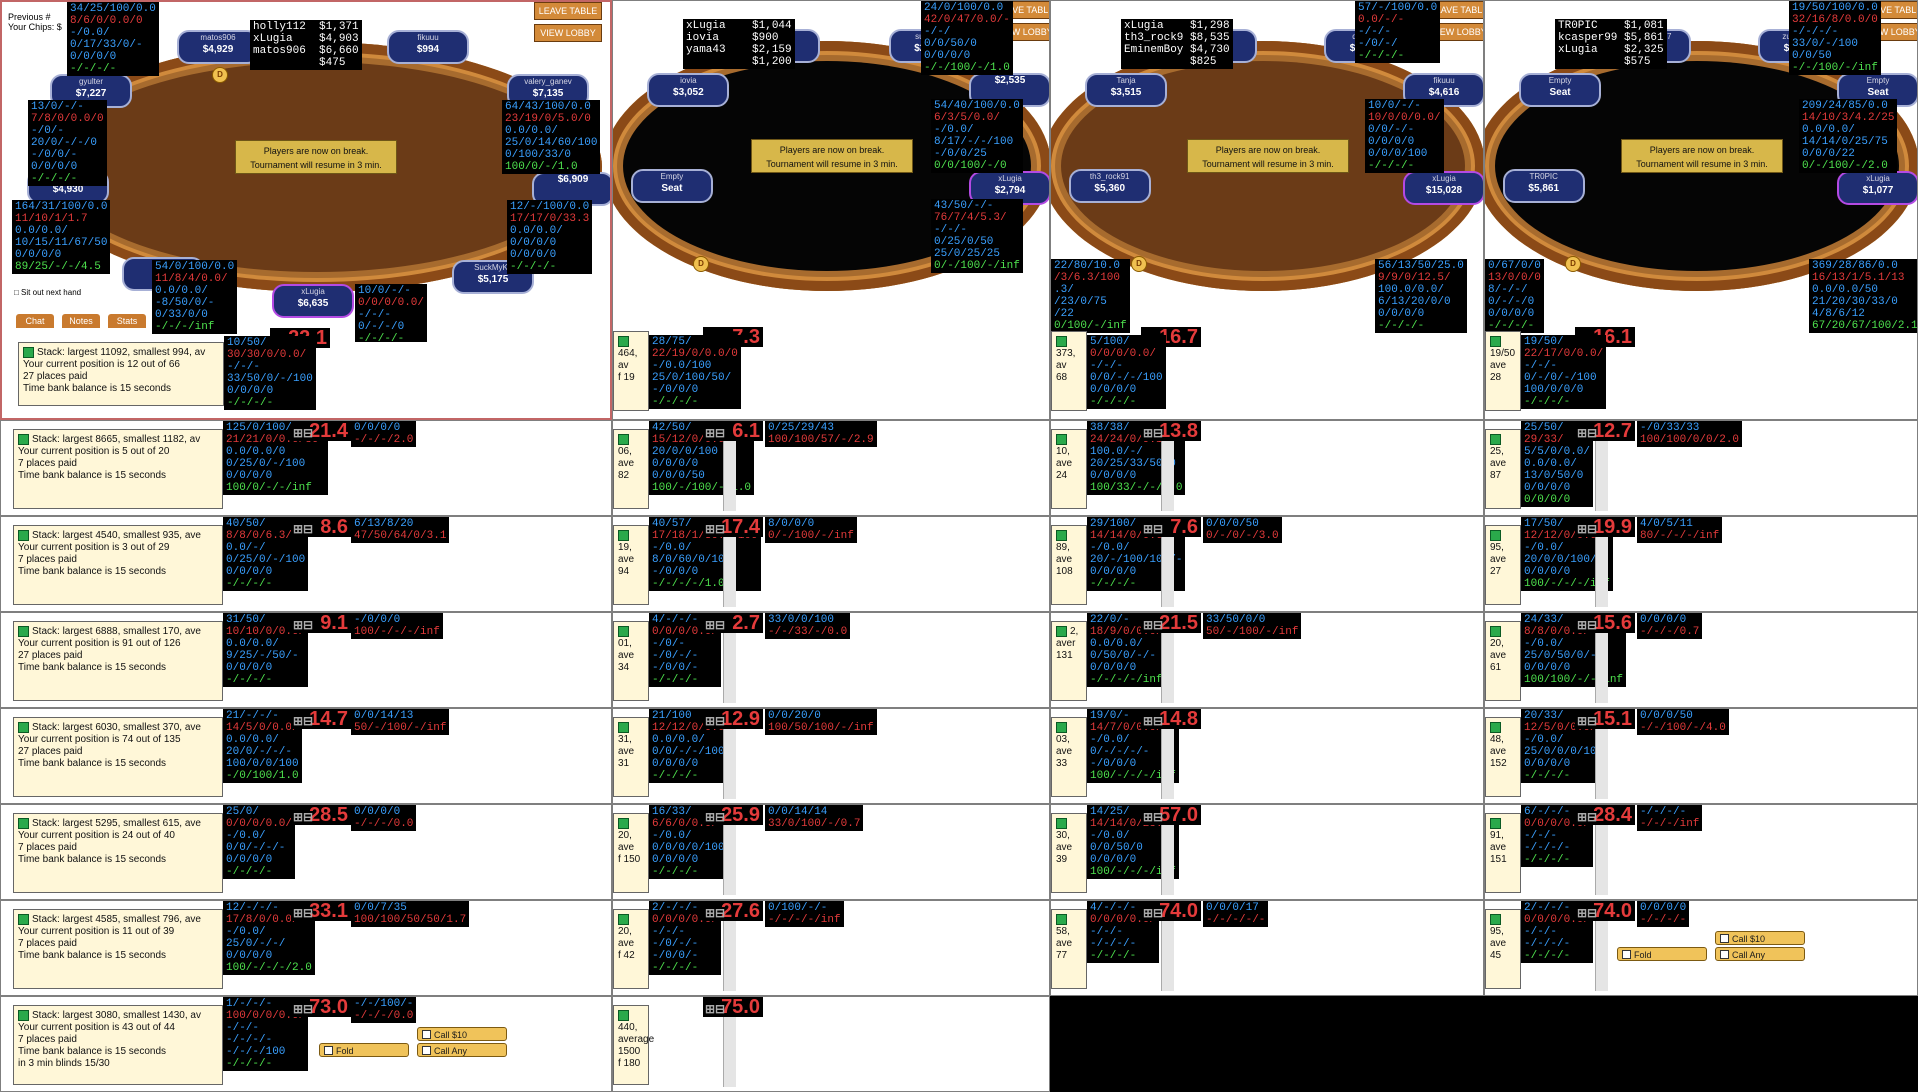  I want to click on tab-chat: Chat, so click(35, 321).